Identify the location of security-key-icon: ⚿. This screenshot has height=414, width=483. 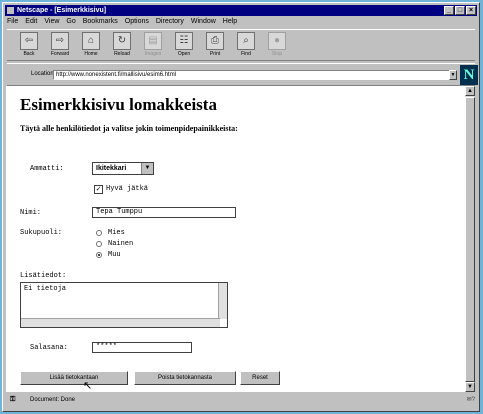
(13, 399).